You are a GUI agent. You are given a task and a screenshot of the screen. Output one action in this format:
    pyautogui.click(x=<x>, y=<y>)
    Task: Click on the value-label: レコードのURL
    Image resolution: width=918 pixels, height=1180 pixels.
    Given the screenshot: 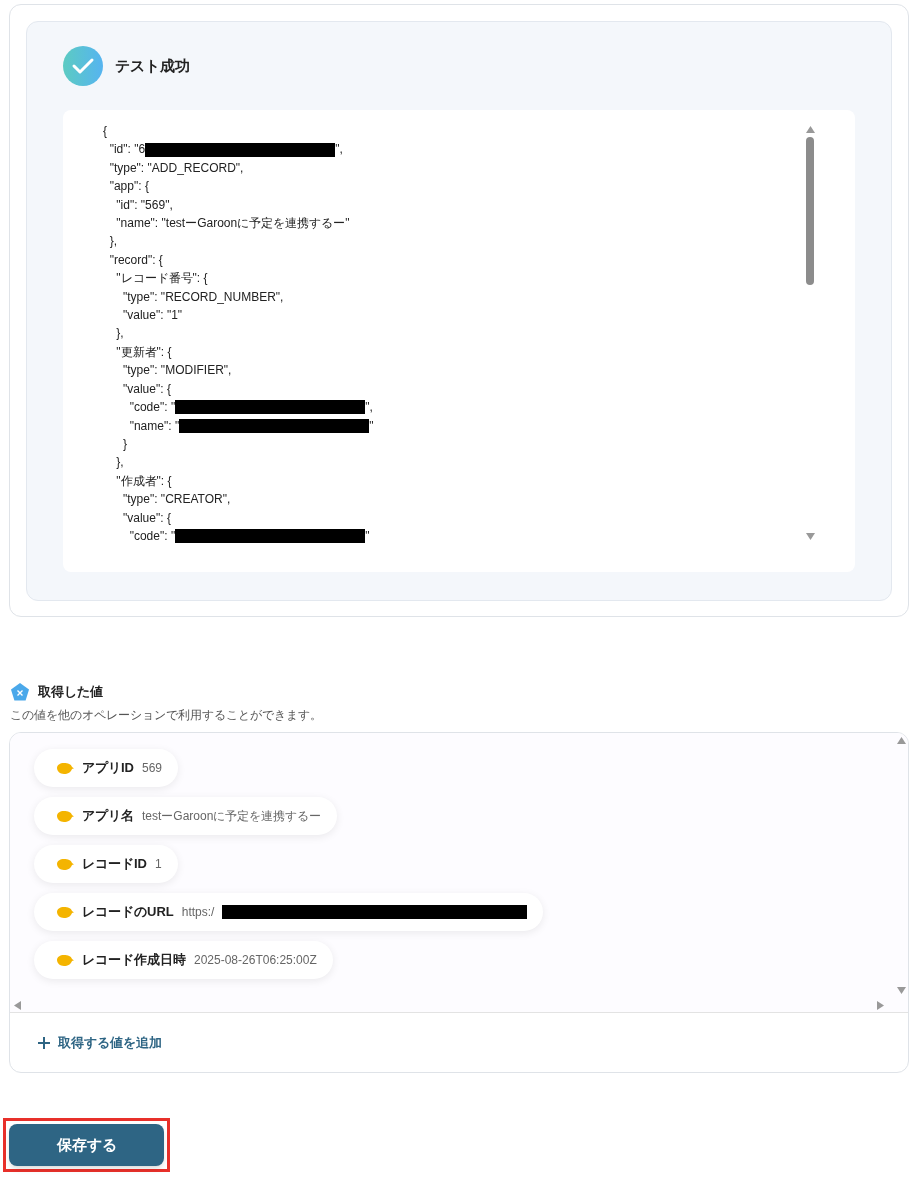 What is the action you would take?
    pyautogui.click(x=128, y=912)
    